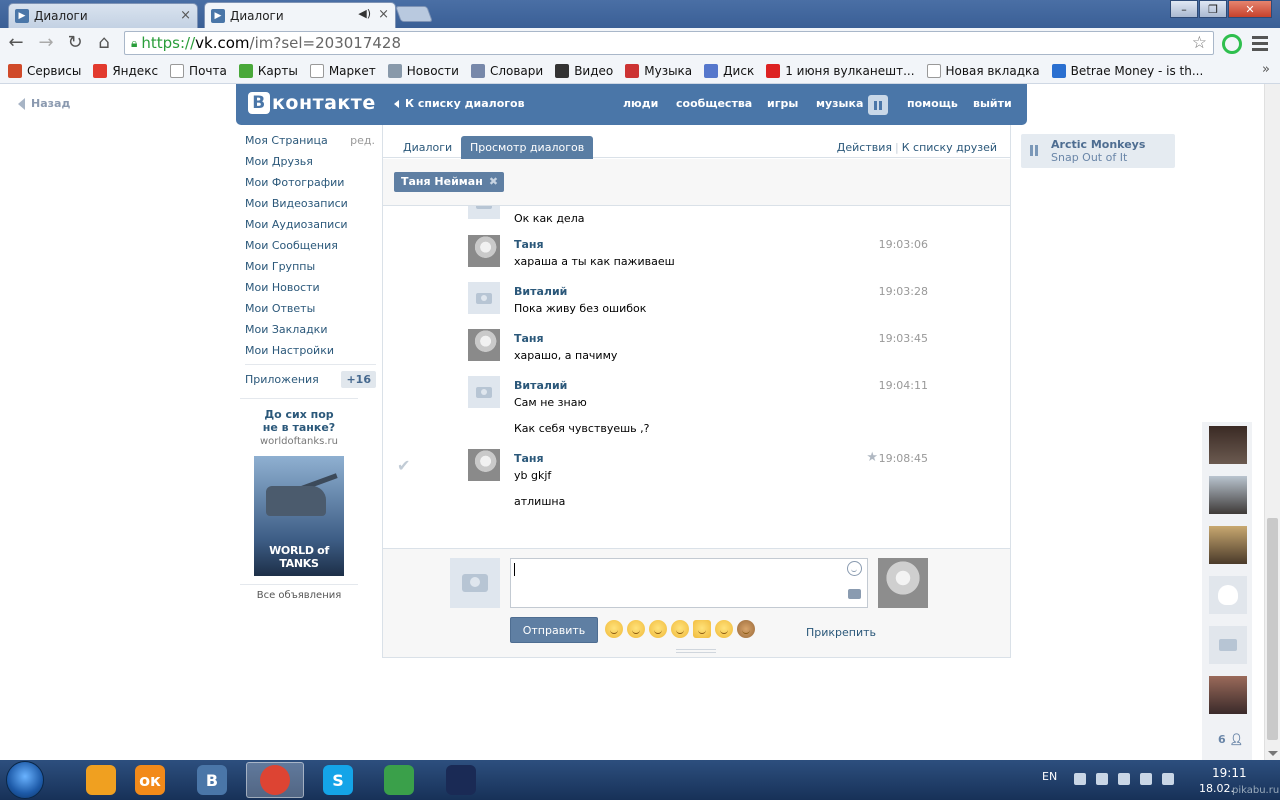 This screenshot has height=800, width=1280. What do you see at coordinates (872, 457) in the screenshot?
I see `star-icon: ★` at bounding box center [872, 457].